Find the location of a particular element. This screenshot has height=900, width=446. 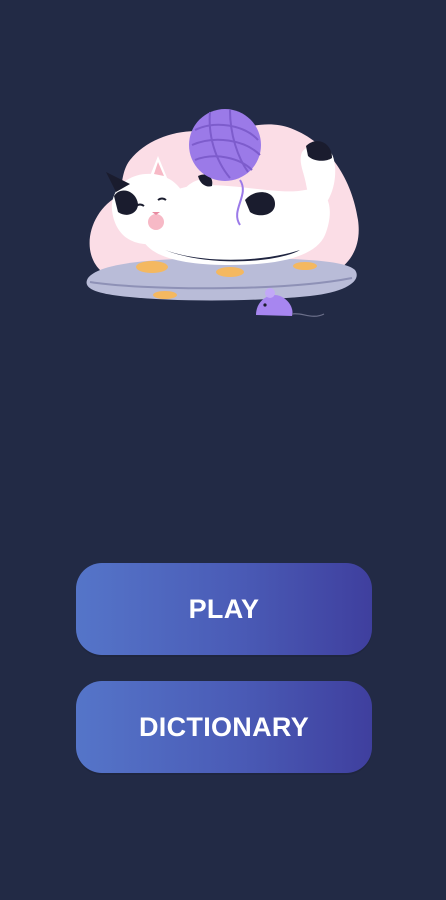

play-button: PLAY is located at coordinates (224, 609).